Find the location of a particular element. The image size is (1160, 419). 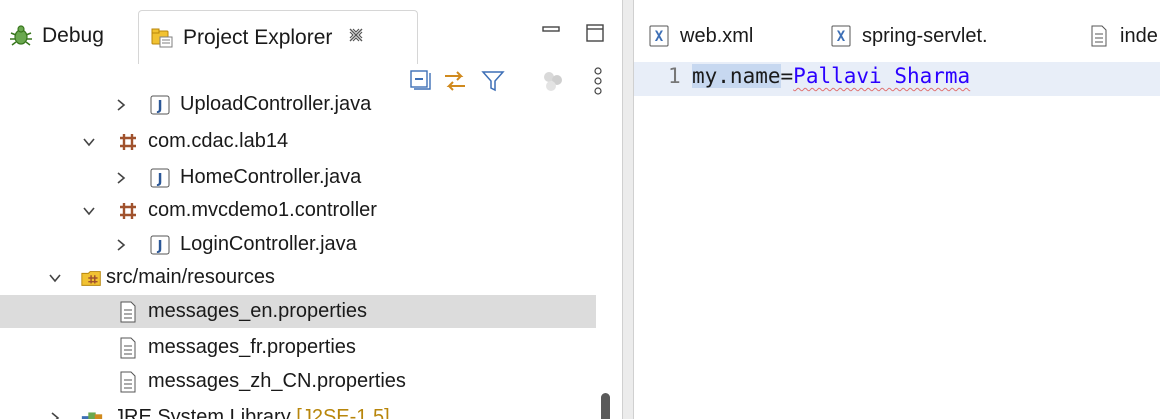

tree-row-label: com.cdac.lab14 is located at coordinates (218, 141).